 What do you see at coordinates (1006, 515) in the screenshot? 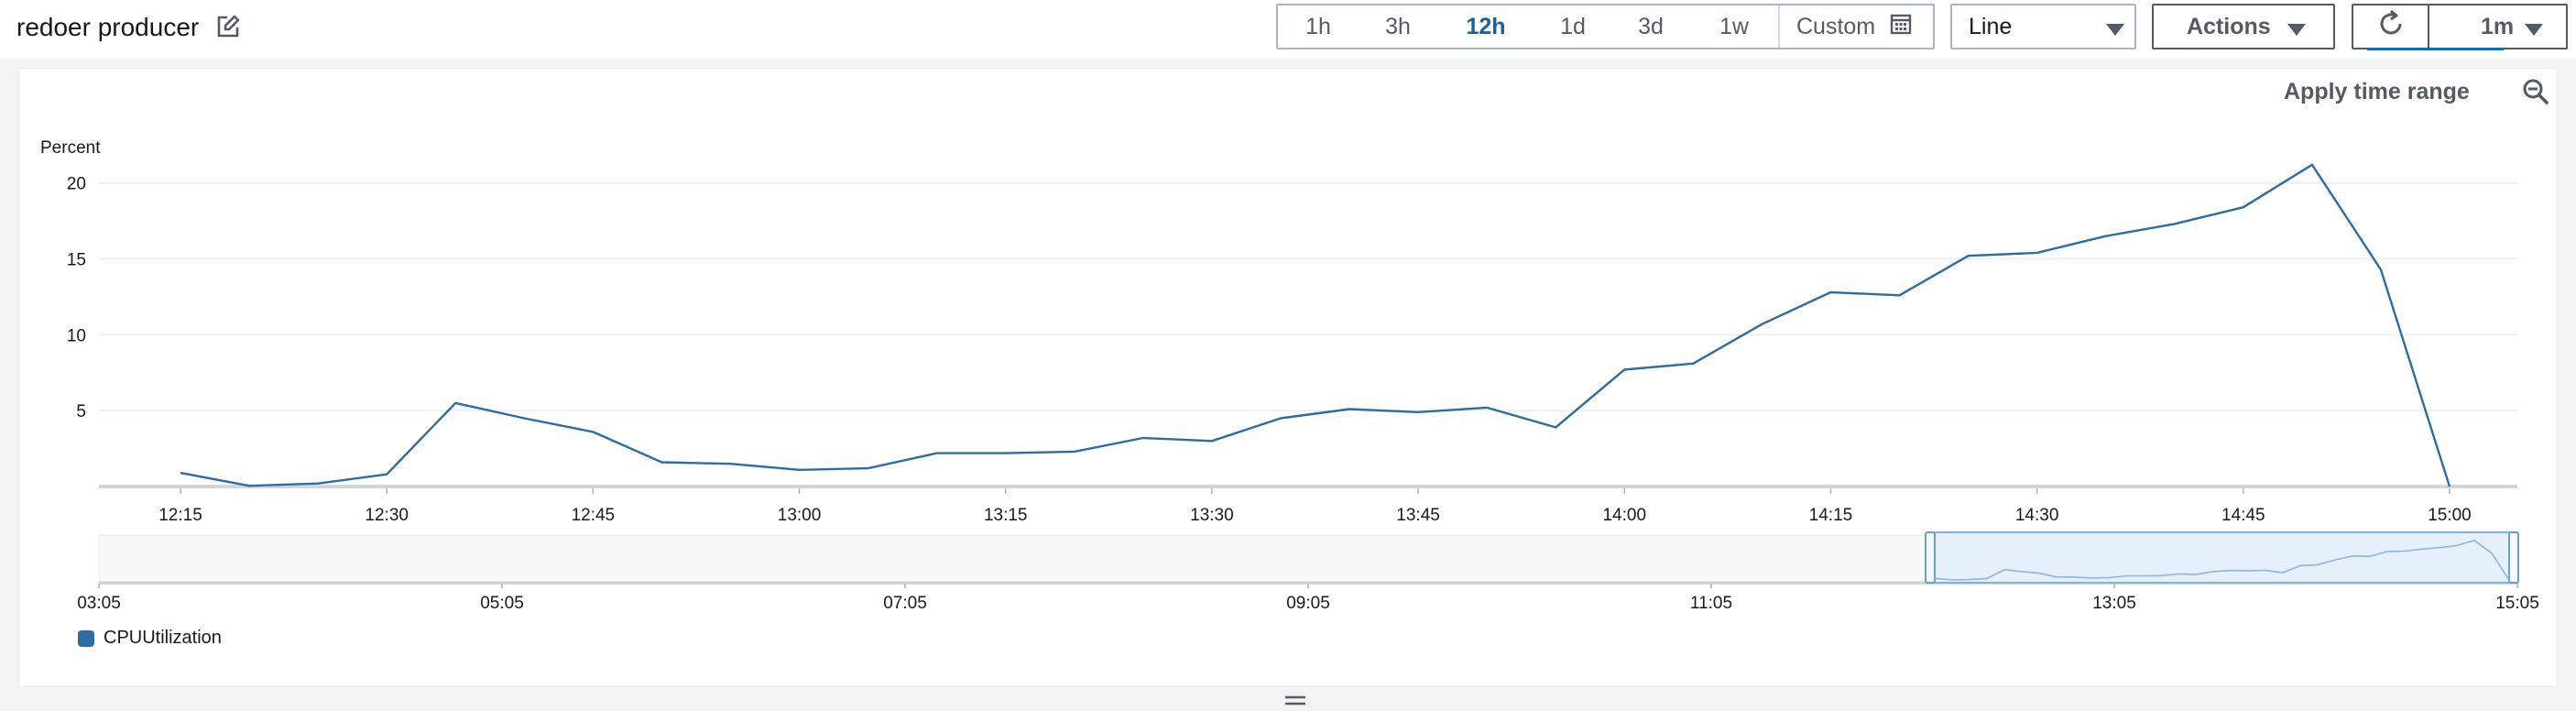
I see `x-tick-label: 13:15` at bounding box center [1006, 515].